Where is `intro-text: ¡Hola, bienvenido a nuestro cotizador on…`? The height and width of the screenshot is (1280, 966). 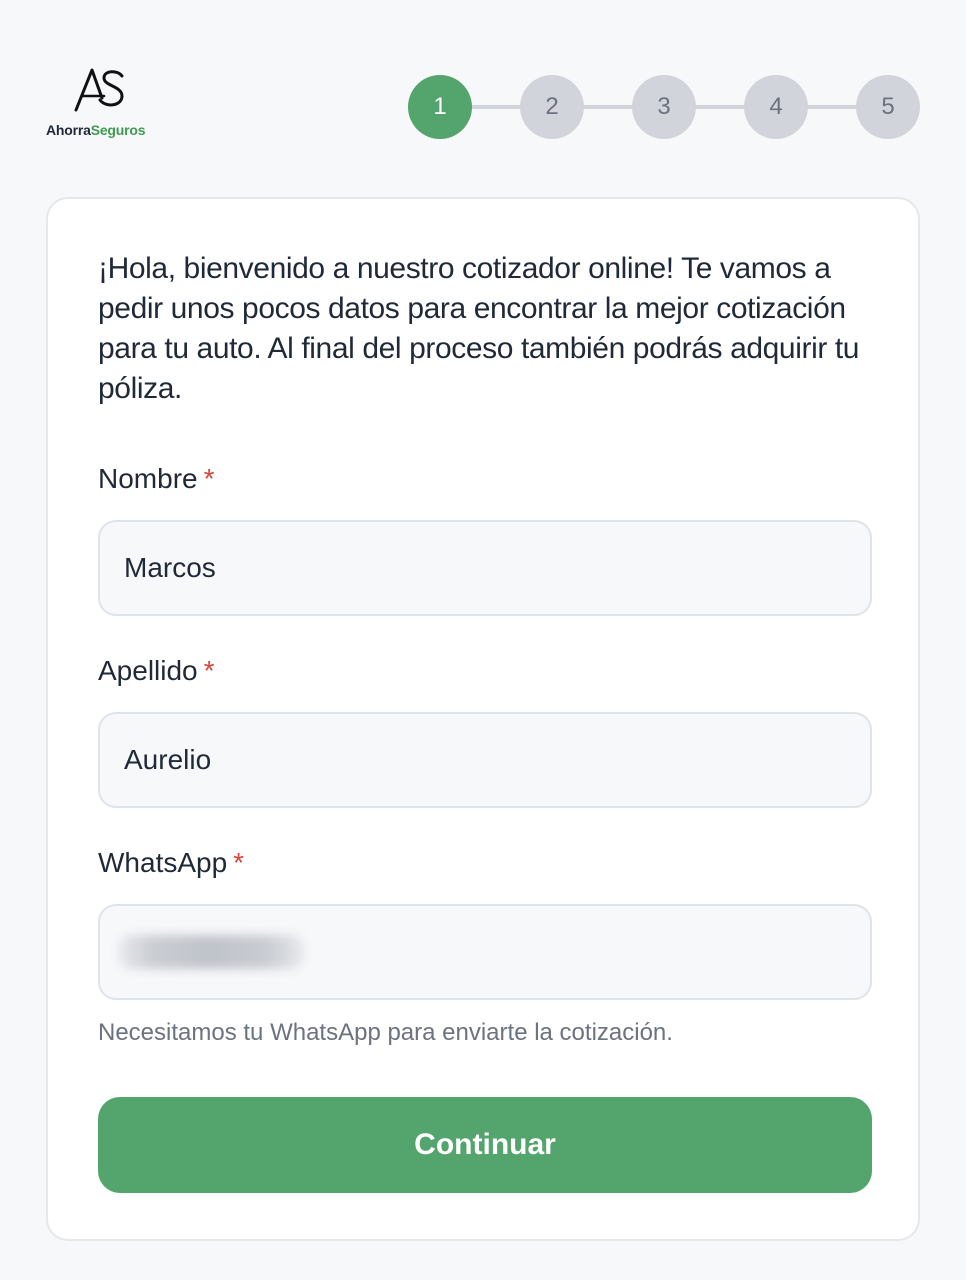 intro-text: ¡Hola, bienvenido a nuestro cotizador on… is located at coordinates (479, 328).